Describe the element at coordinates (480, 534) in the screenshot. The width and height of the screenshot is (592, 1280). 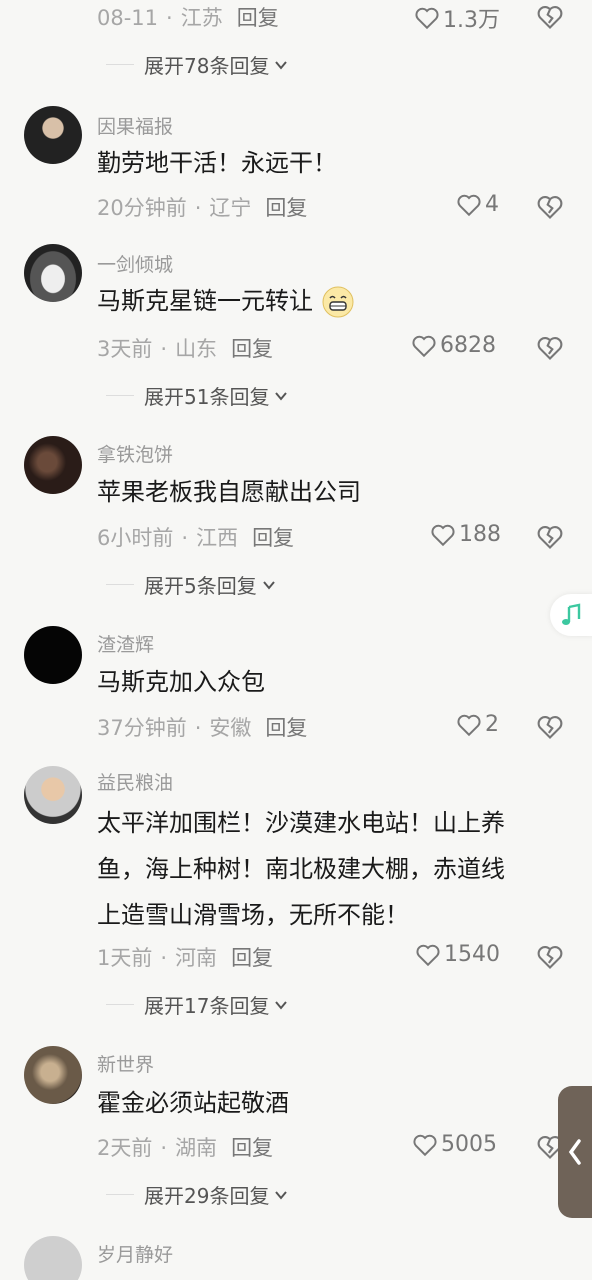
I see `like-count: 188` at that location.